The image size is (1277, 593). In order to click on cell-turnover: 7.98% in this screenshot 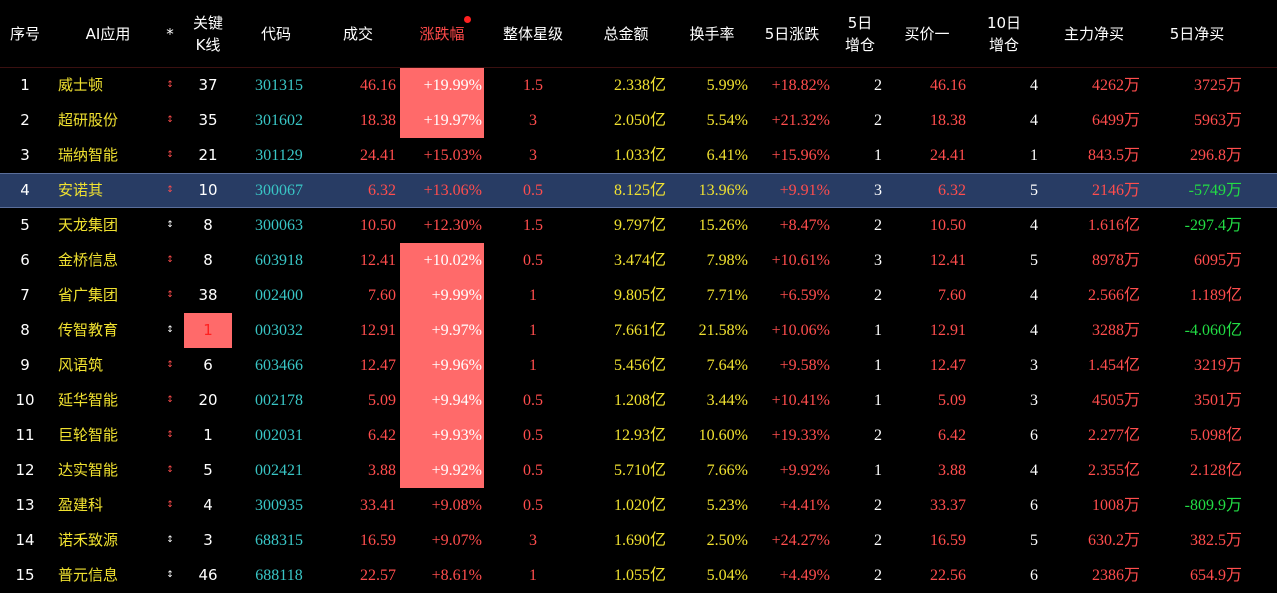, I will do `click(727, 260)`.